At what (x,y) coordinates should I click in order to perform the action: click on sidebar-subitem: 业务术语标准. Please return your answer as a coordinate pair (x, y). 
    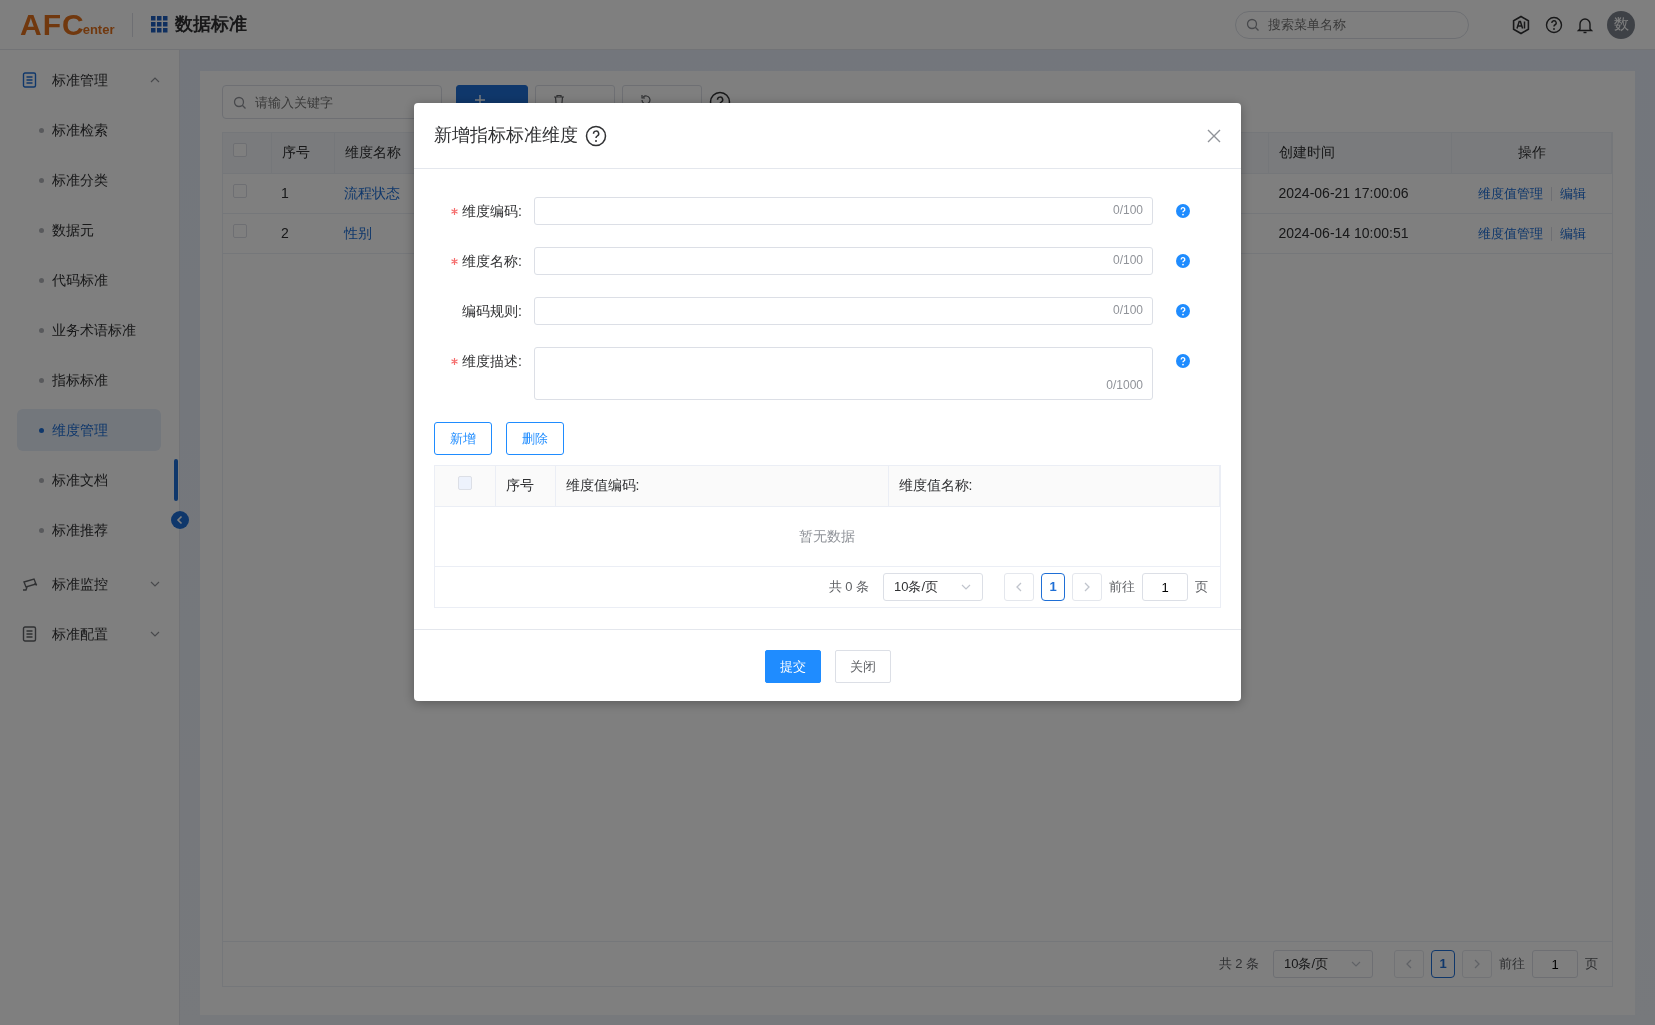
    Looking at the image, I should click on (89, 330).